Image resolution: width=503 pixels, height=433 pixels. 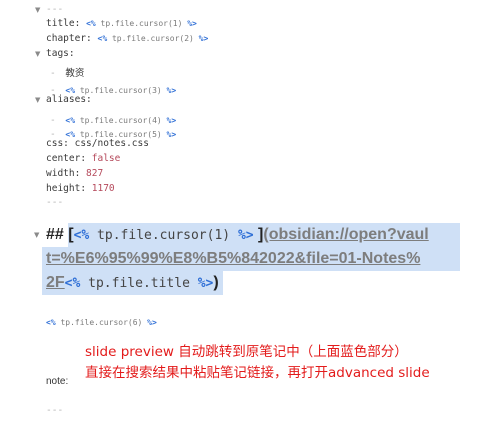 I want to click on height-value: 1170, so click(x=100, y=188).